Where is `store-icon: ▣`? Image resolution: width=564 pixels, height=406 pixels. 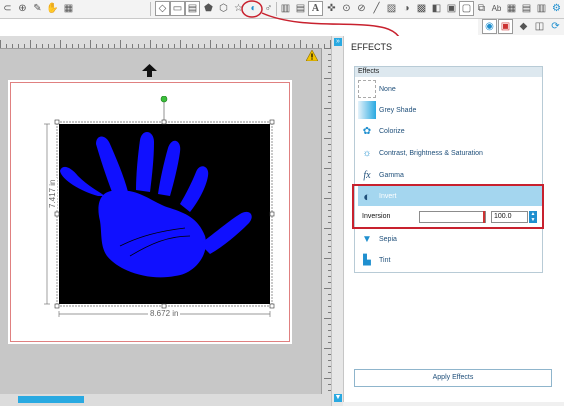
store-icon: ▣ is located at coordinates (451, 8).